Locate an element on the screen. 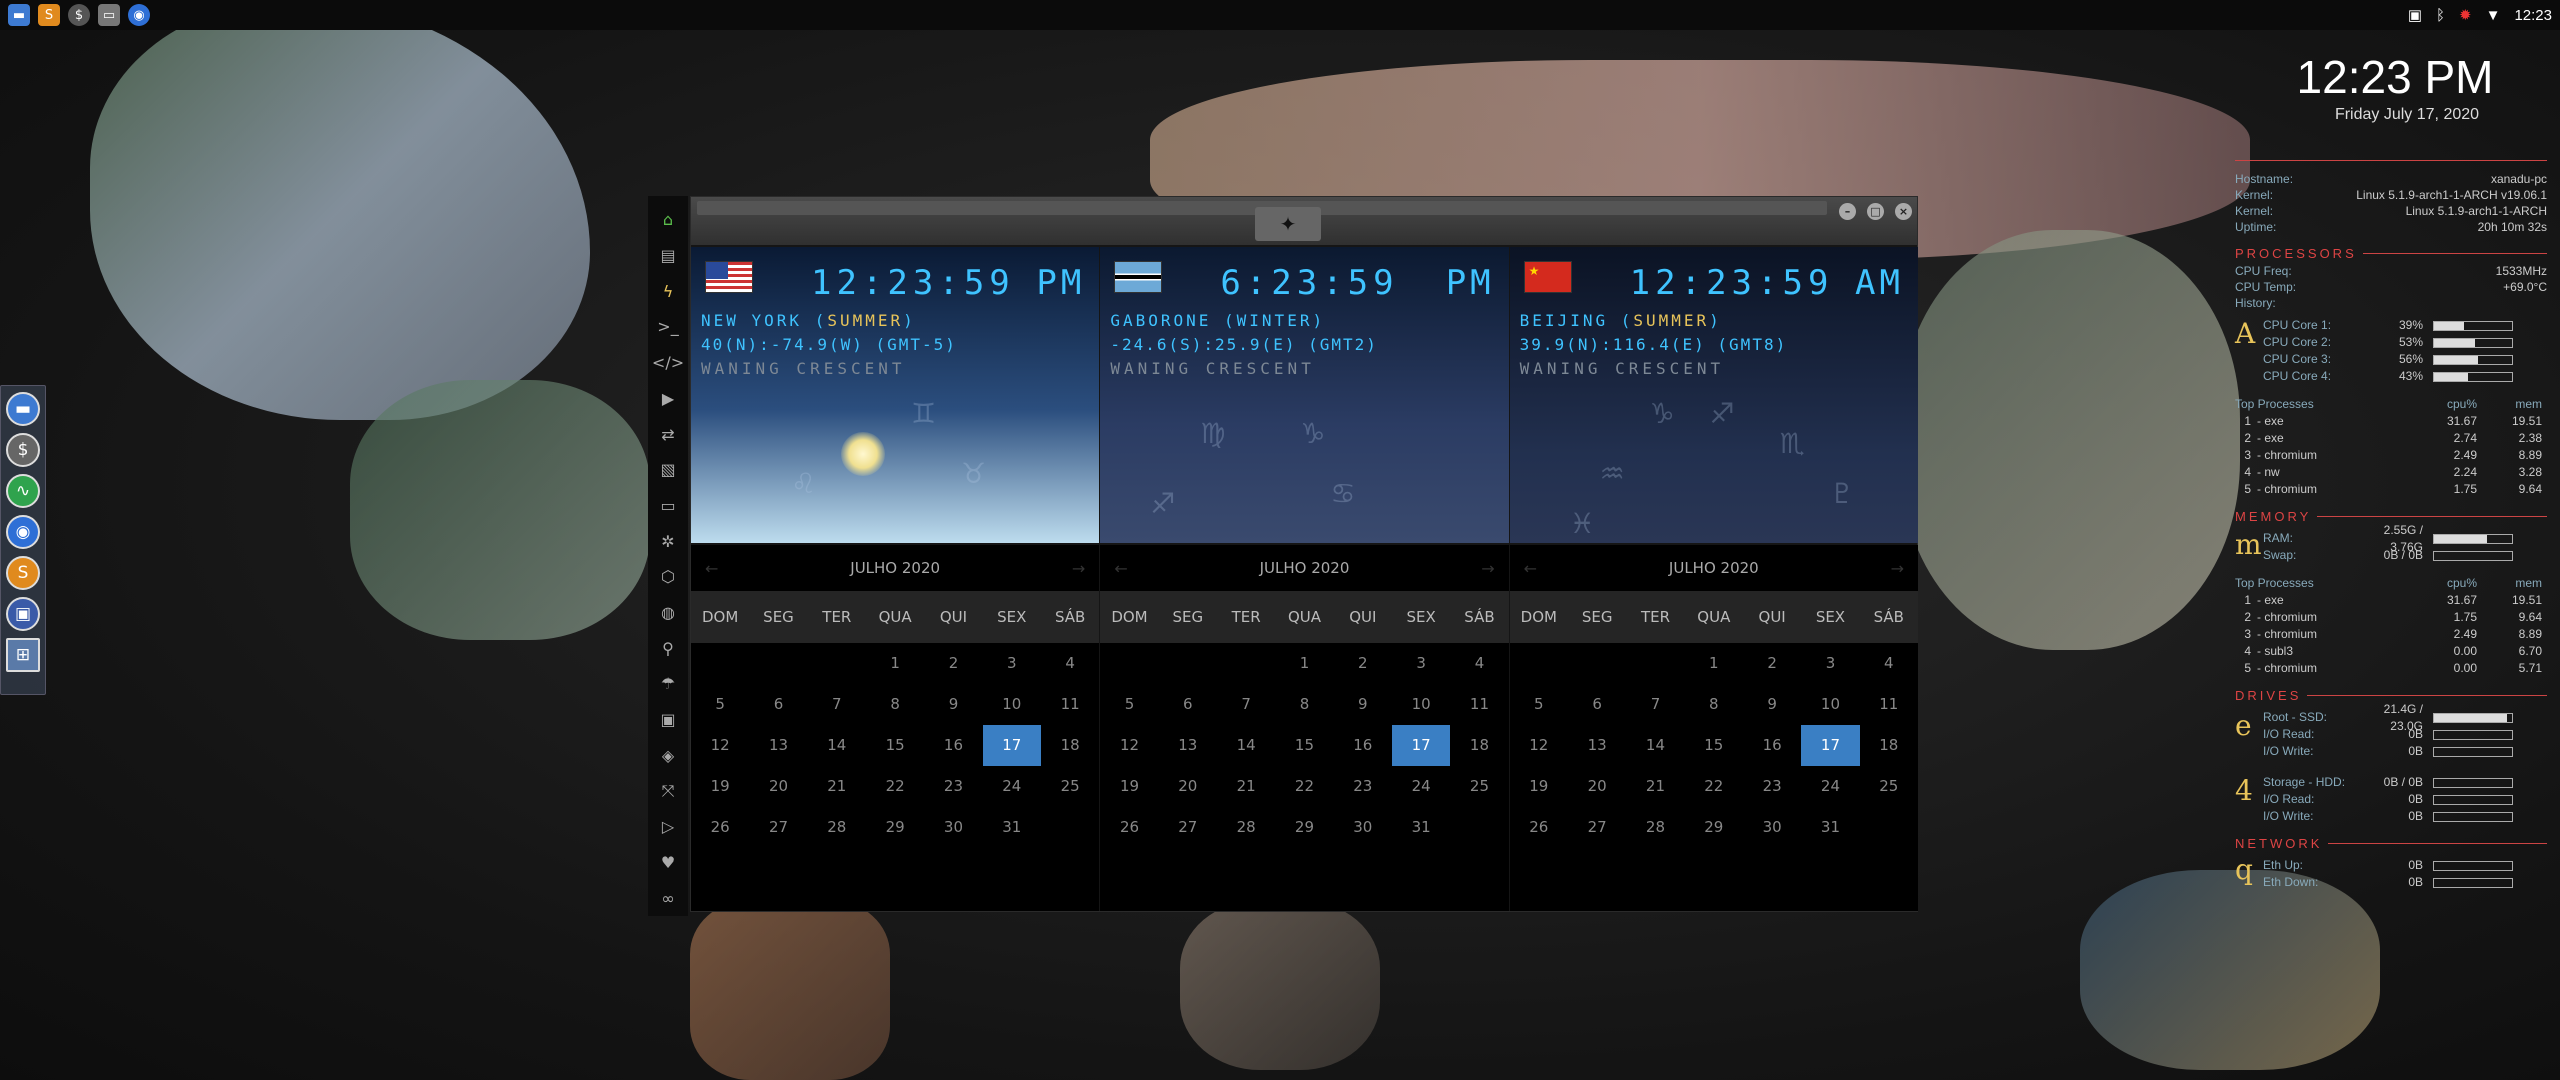 The image size is (2560, 1080). activity-icon: ∿ is located at coordinates (23, 491).